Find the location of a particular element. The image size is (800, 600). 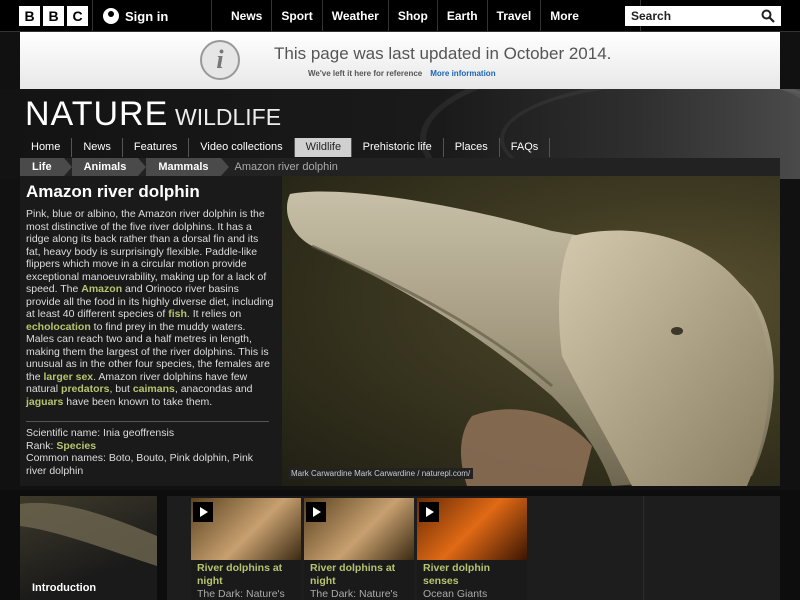

tab-video-collections: Video collections is located at coordinates (242, 147).